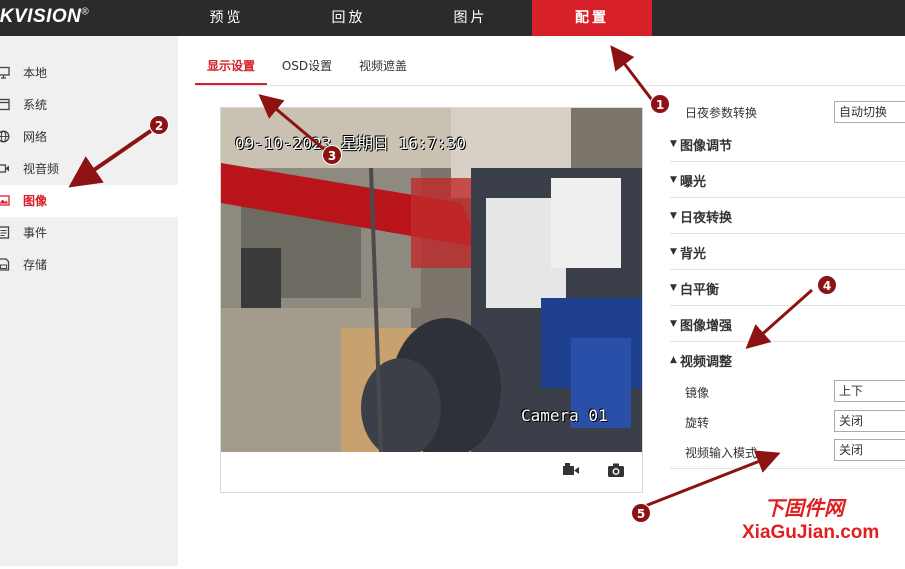  What do you see at coordinates (787, 468) in the screenshot?
I see `section-divider` at bounding box center [787, 468].